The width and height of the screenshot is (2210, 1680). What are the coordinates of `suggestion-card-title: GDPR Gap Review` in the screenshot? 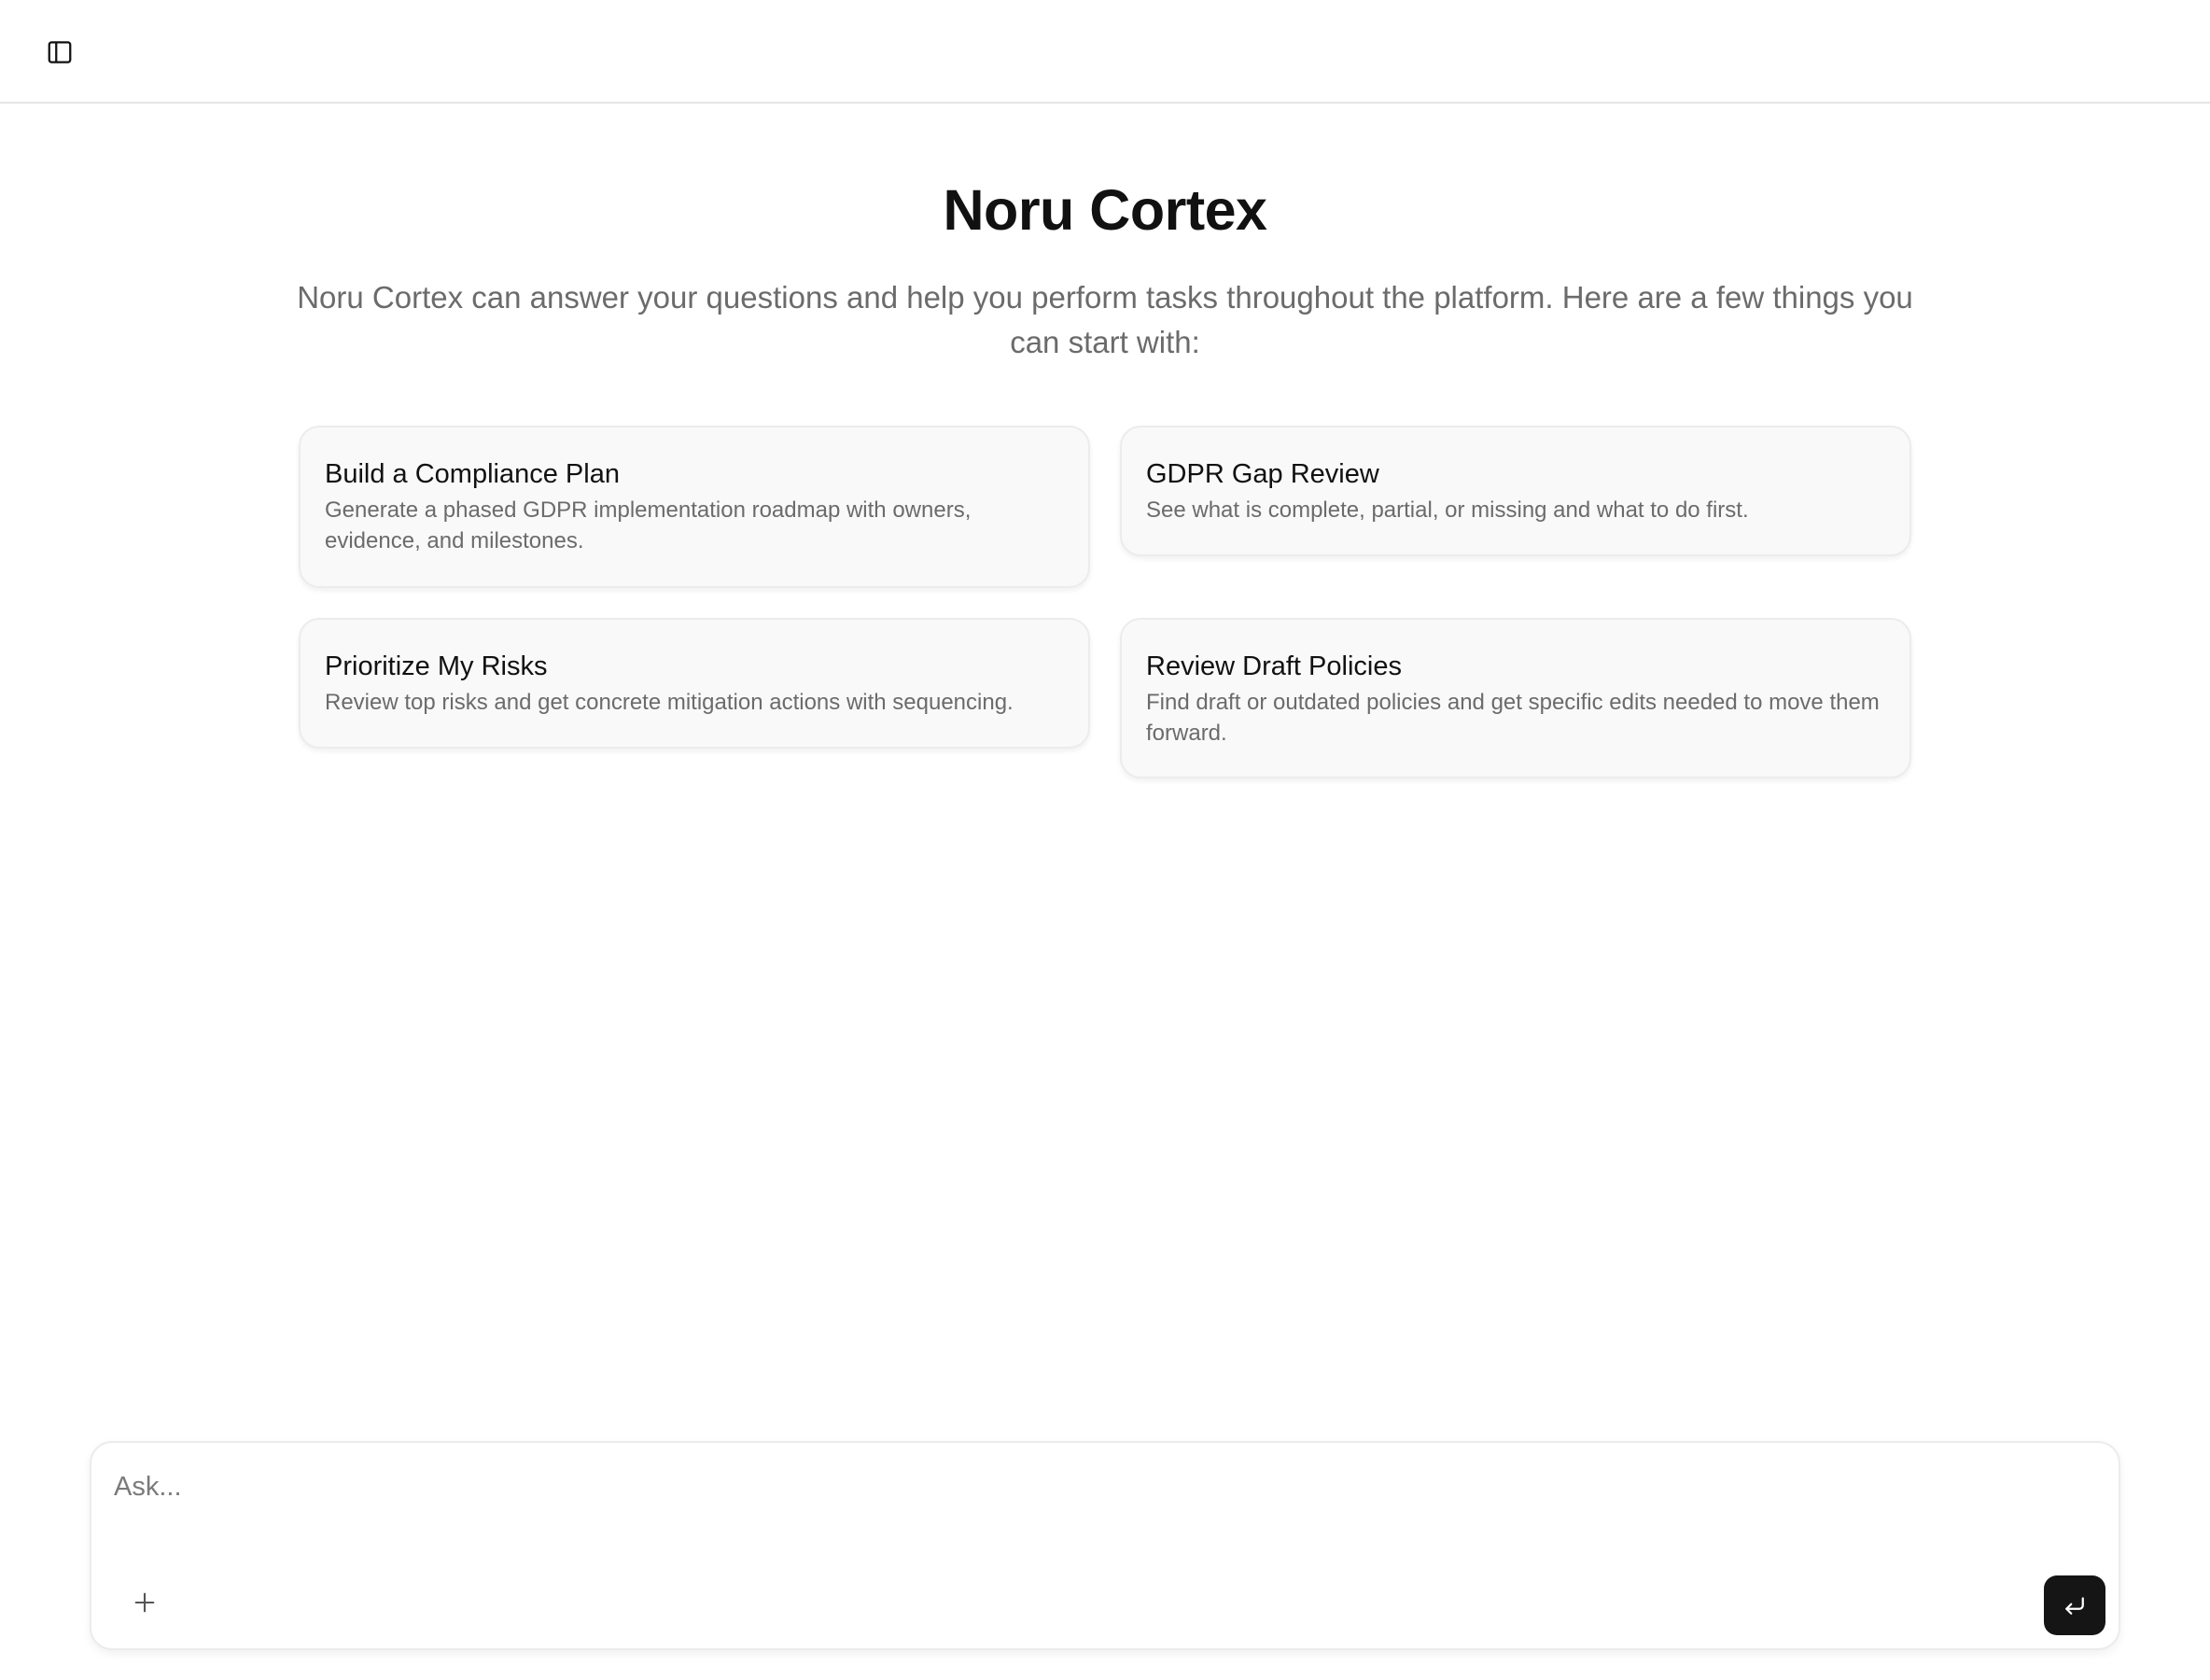 It's located at (1262, 474).